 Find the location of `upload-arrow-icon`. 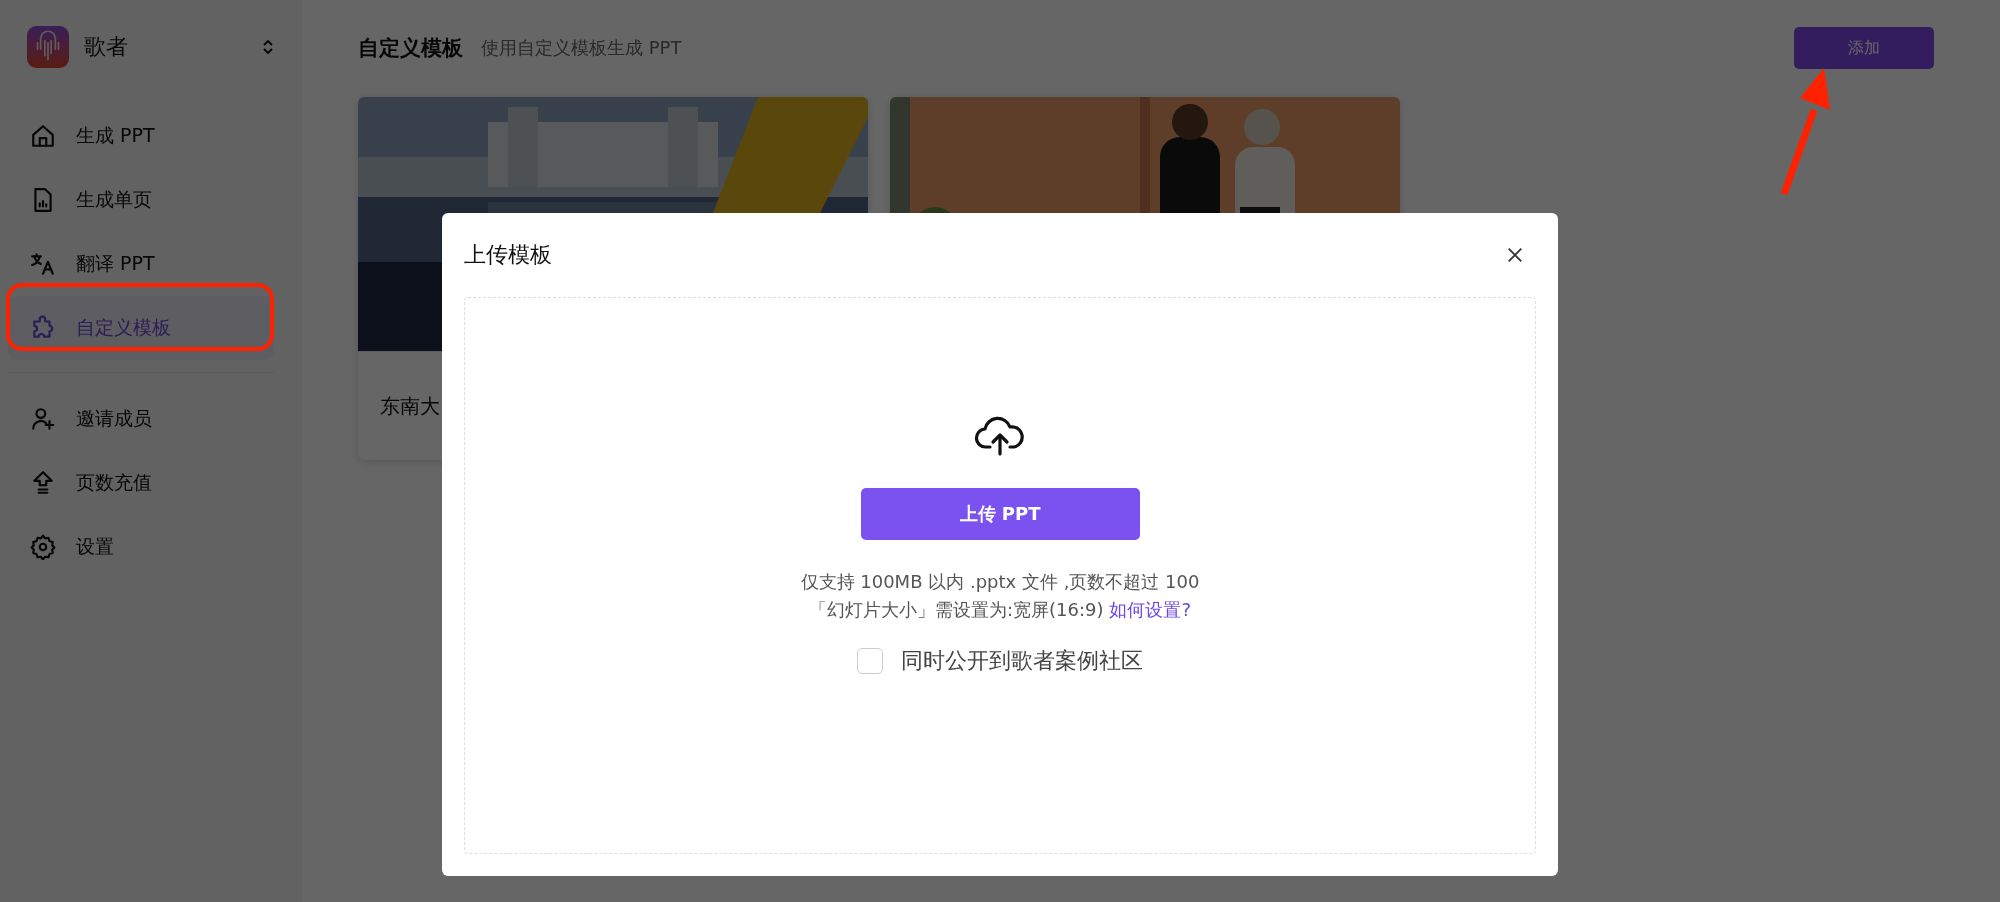

upload-arrow-icon is located at coordinates (43, 483).